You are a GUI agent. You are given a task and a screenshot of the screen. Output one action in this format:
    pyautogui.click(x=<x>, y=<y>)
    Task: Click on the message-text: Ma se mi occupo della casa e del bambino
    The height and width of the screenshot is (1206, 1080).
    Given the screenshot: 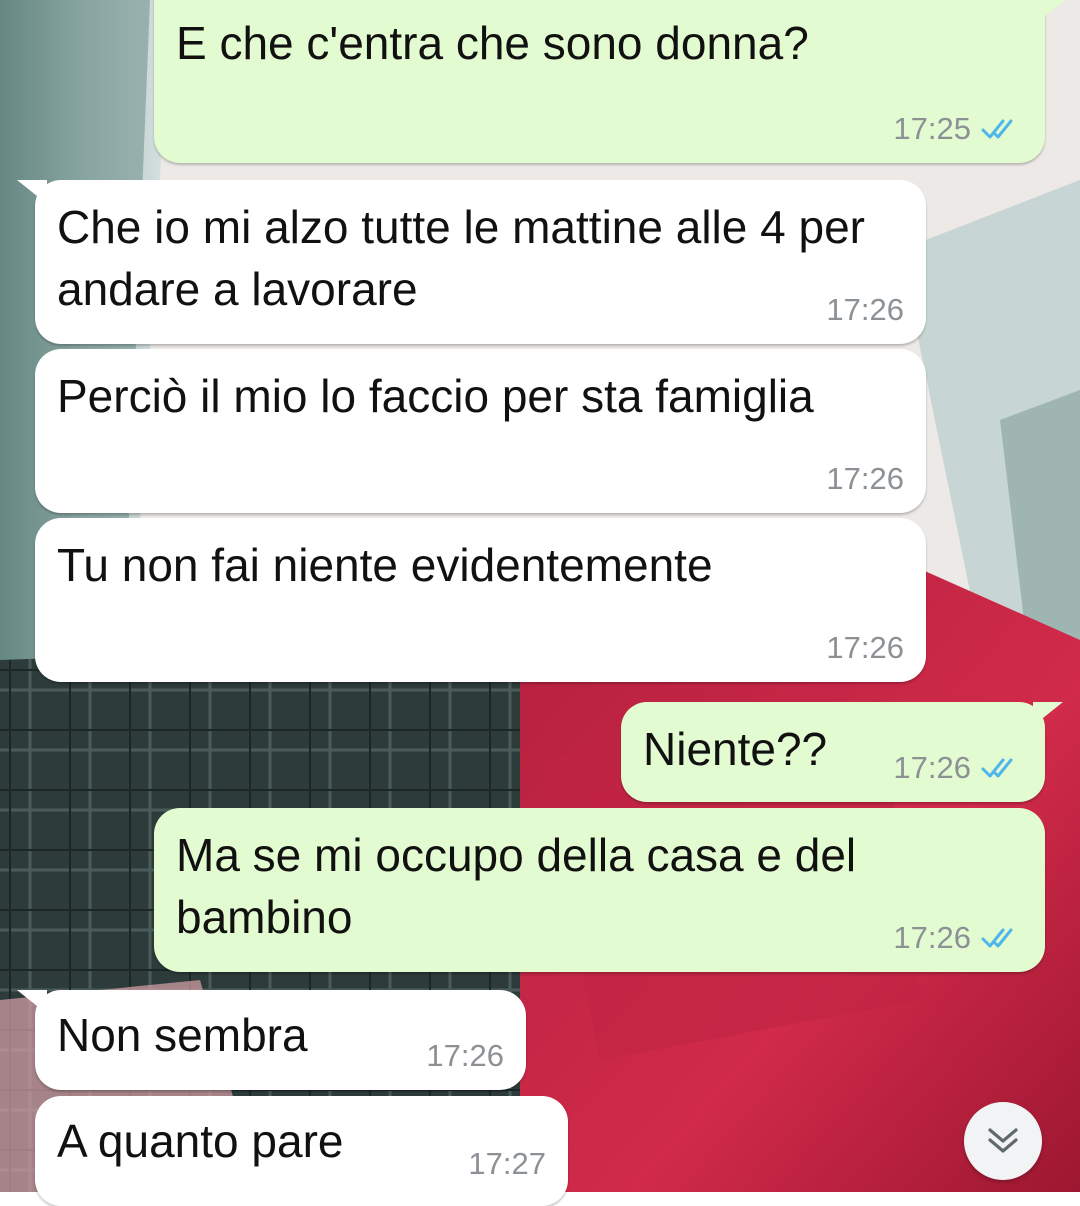 What is the action you would take?
    pyautogui.click(x=522, y=886)
    